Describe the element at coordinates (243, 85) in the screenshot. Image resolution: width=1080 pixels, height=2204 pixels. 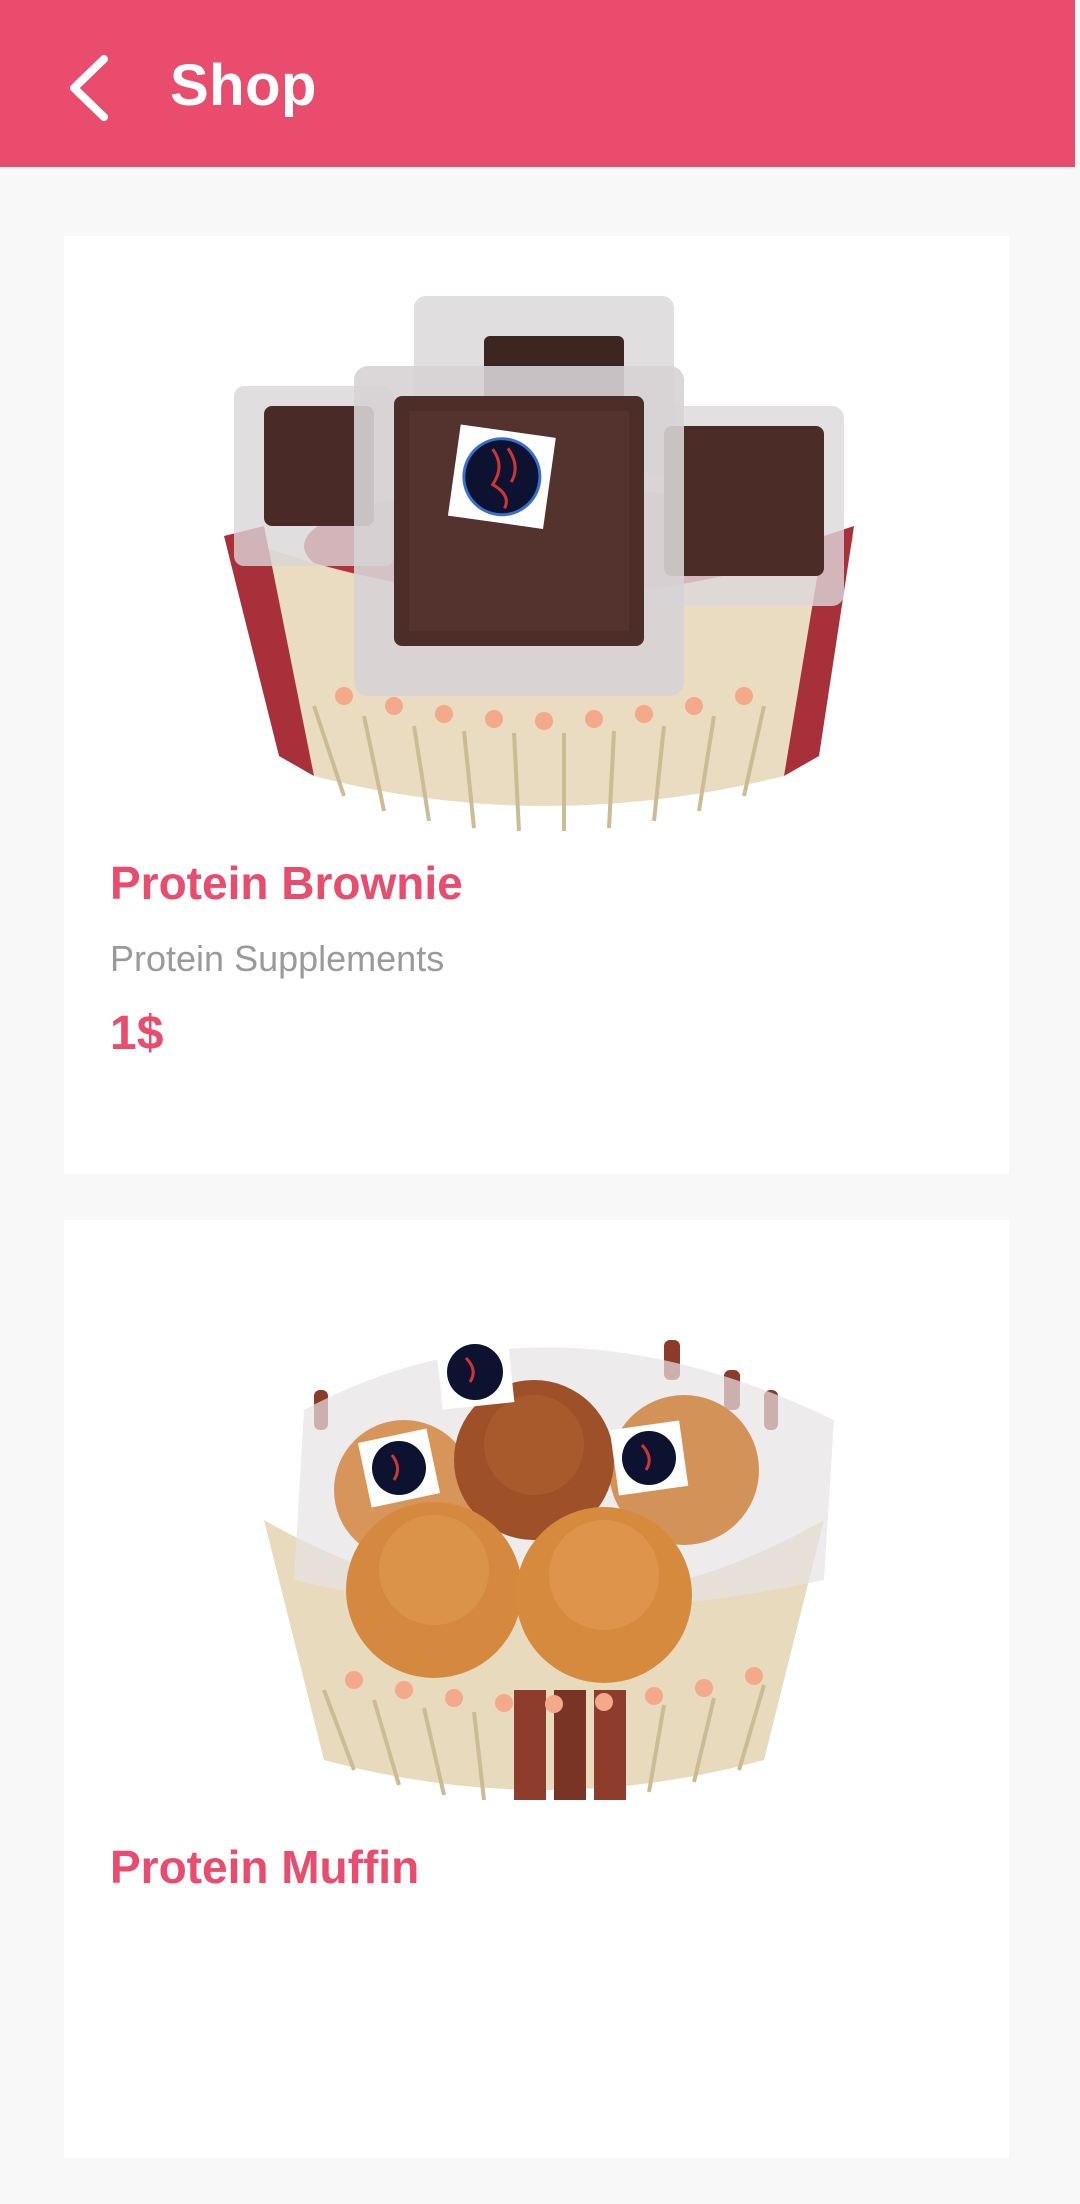
I see `page-title: Shop` at that location.